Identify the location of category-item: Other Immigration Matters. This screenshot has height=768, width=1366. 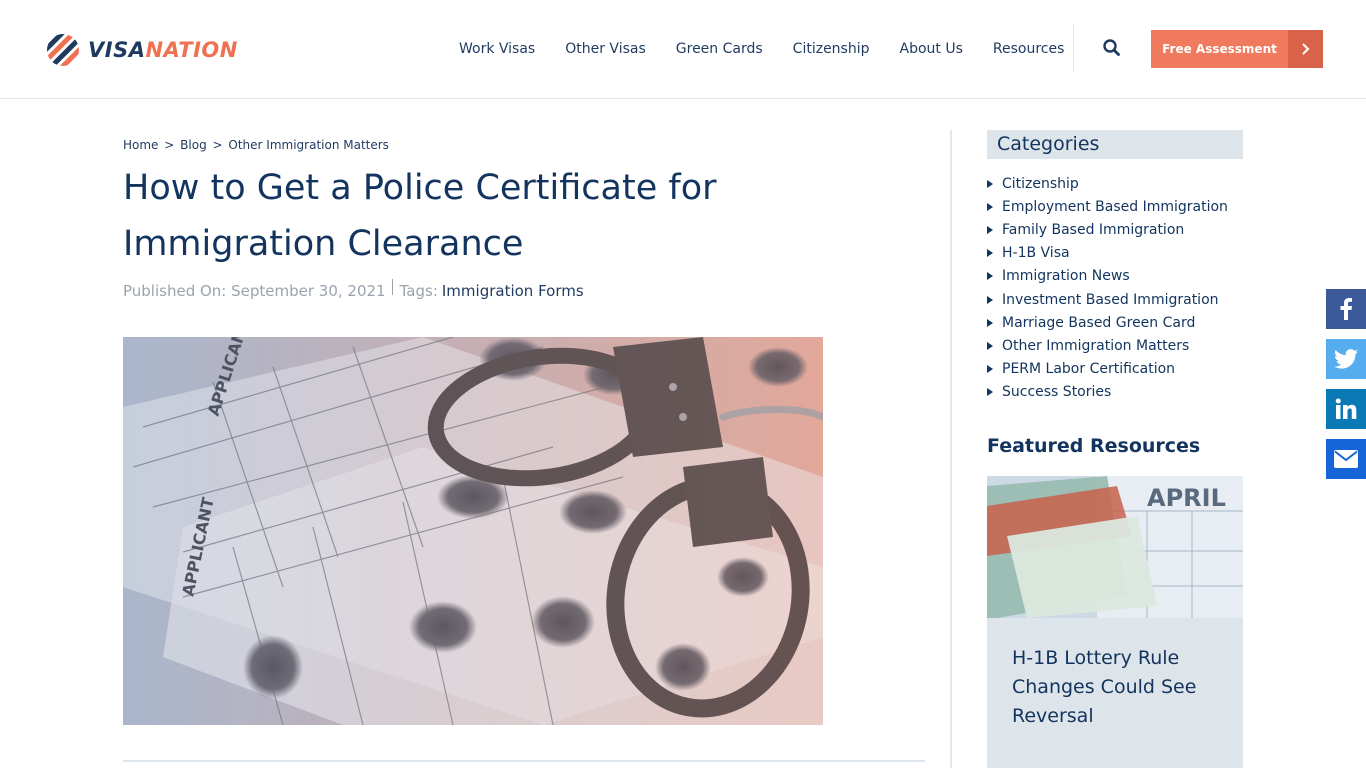
(1107, 345).